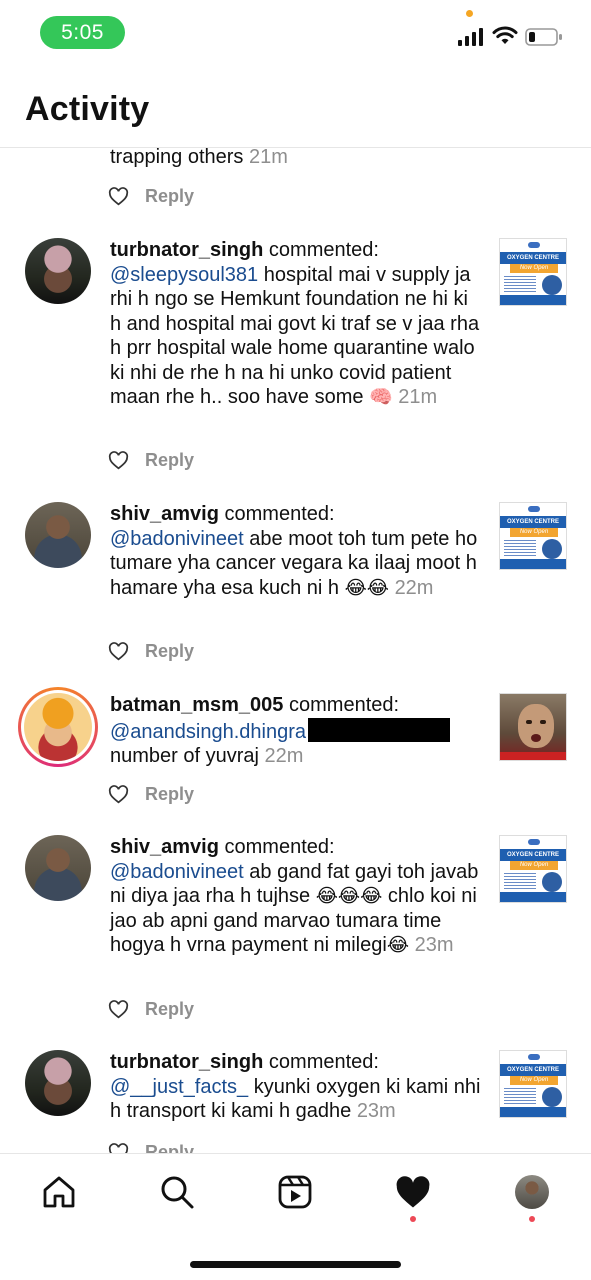 The image size is (591, 1280). Describe the element at coordinates (533, 727) in the screenshot. I see `post-thumbnail` at that location.